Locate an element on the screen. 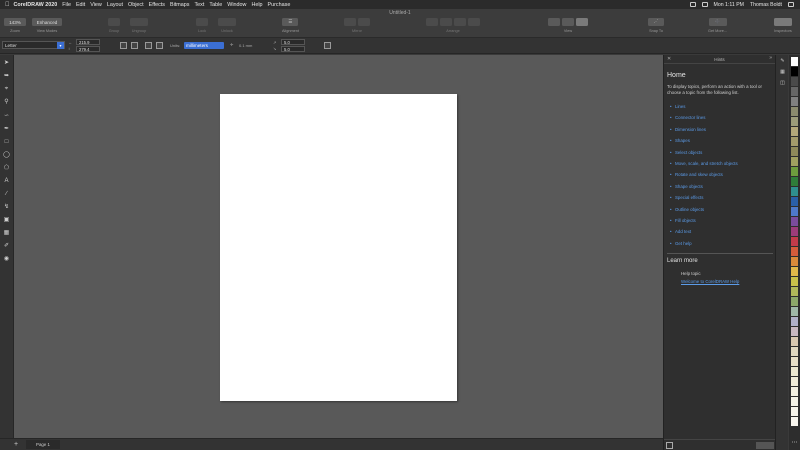  list-item: • Outline objects is located at coordinates (720, 212).